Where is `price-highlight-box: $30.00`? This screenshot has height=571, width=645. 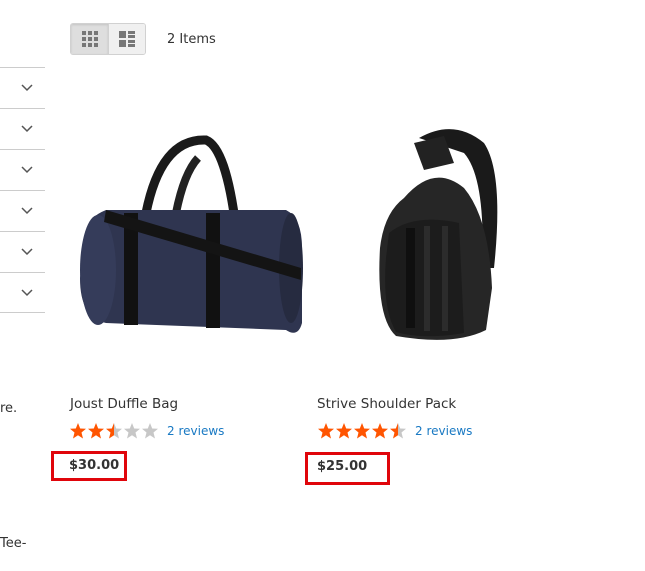
price-highlight-box: $30.00 is located at coordinates (89, 466).